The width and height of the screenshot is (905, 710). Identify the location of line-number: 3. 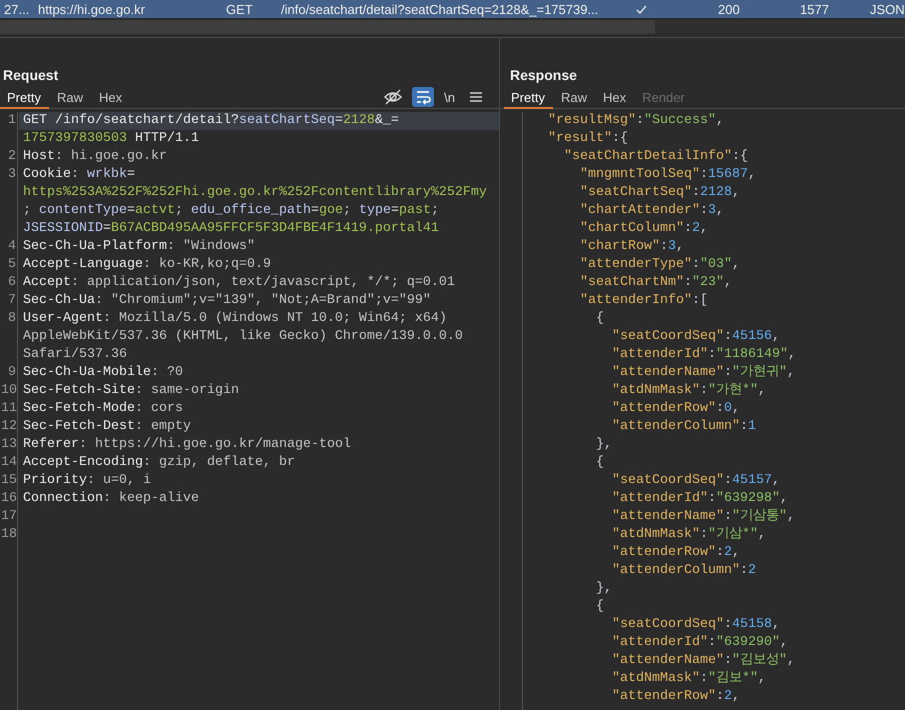
(12, 175).